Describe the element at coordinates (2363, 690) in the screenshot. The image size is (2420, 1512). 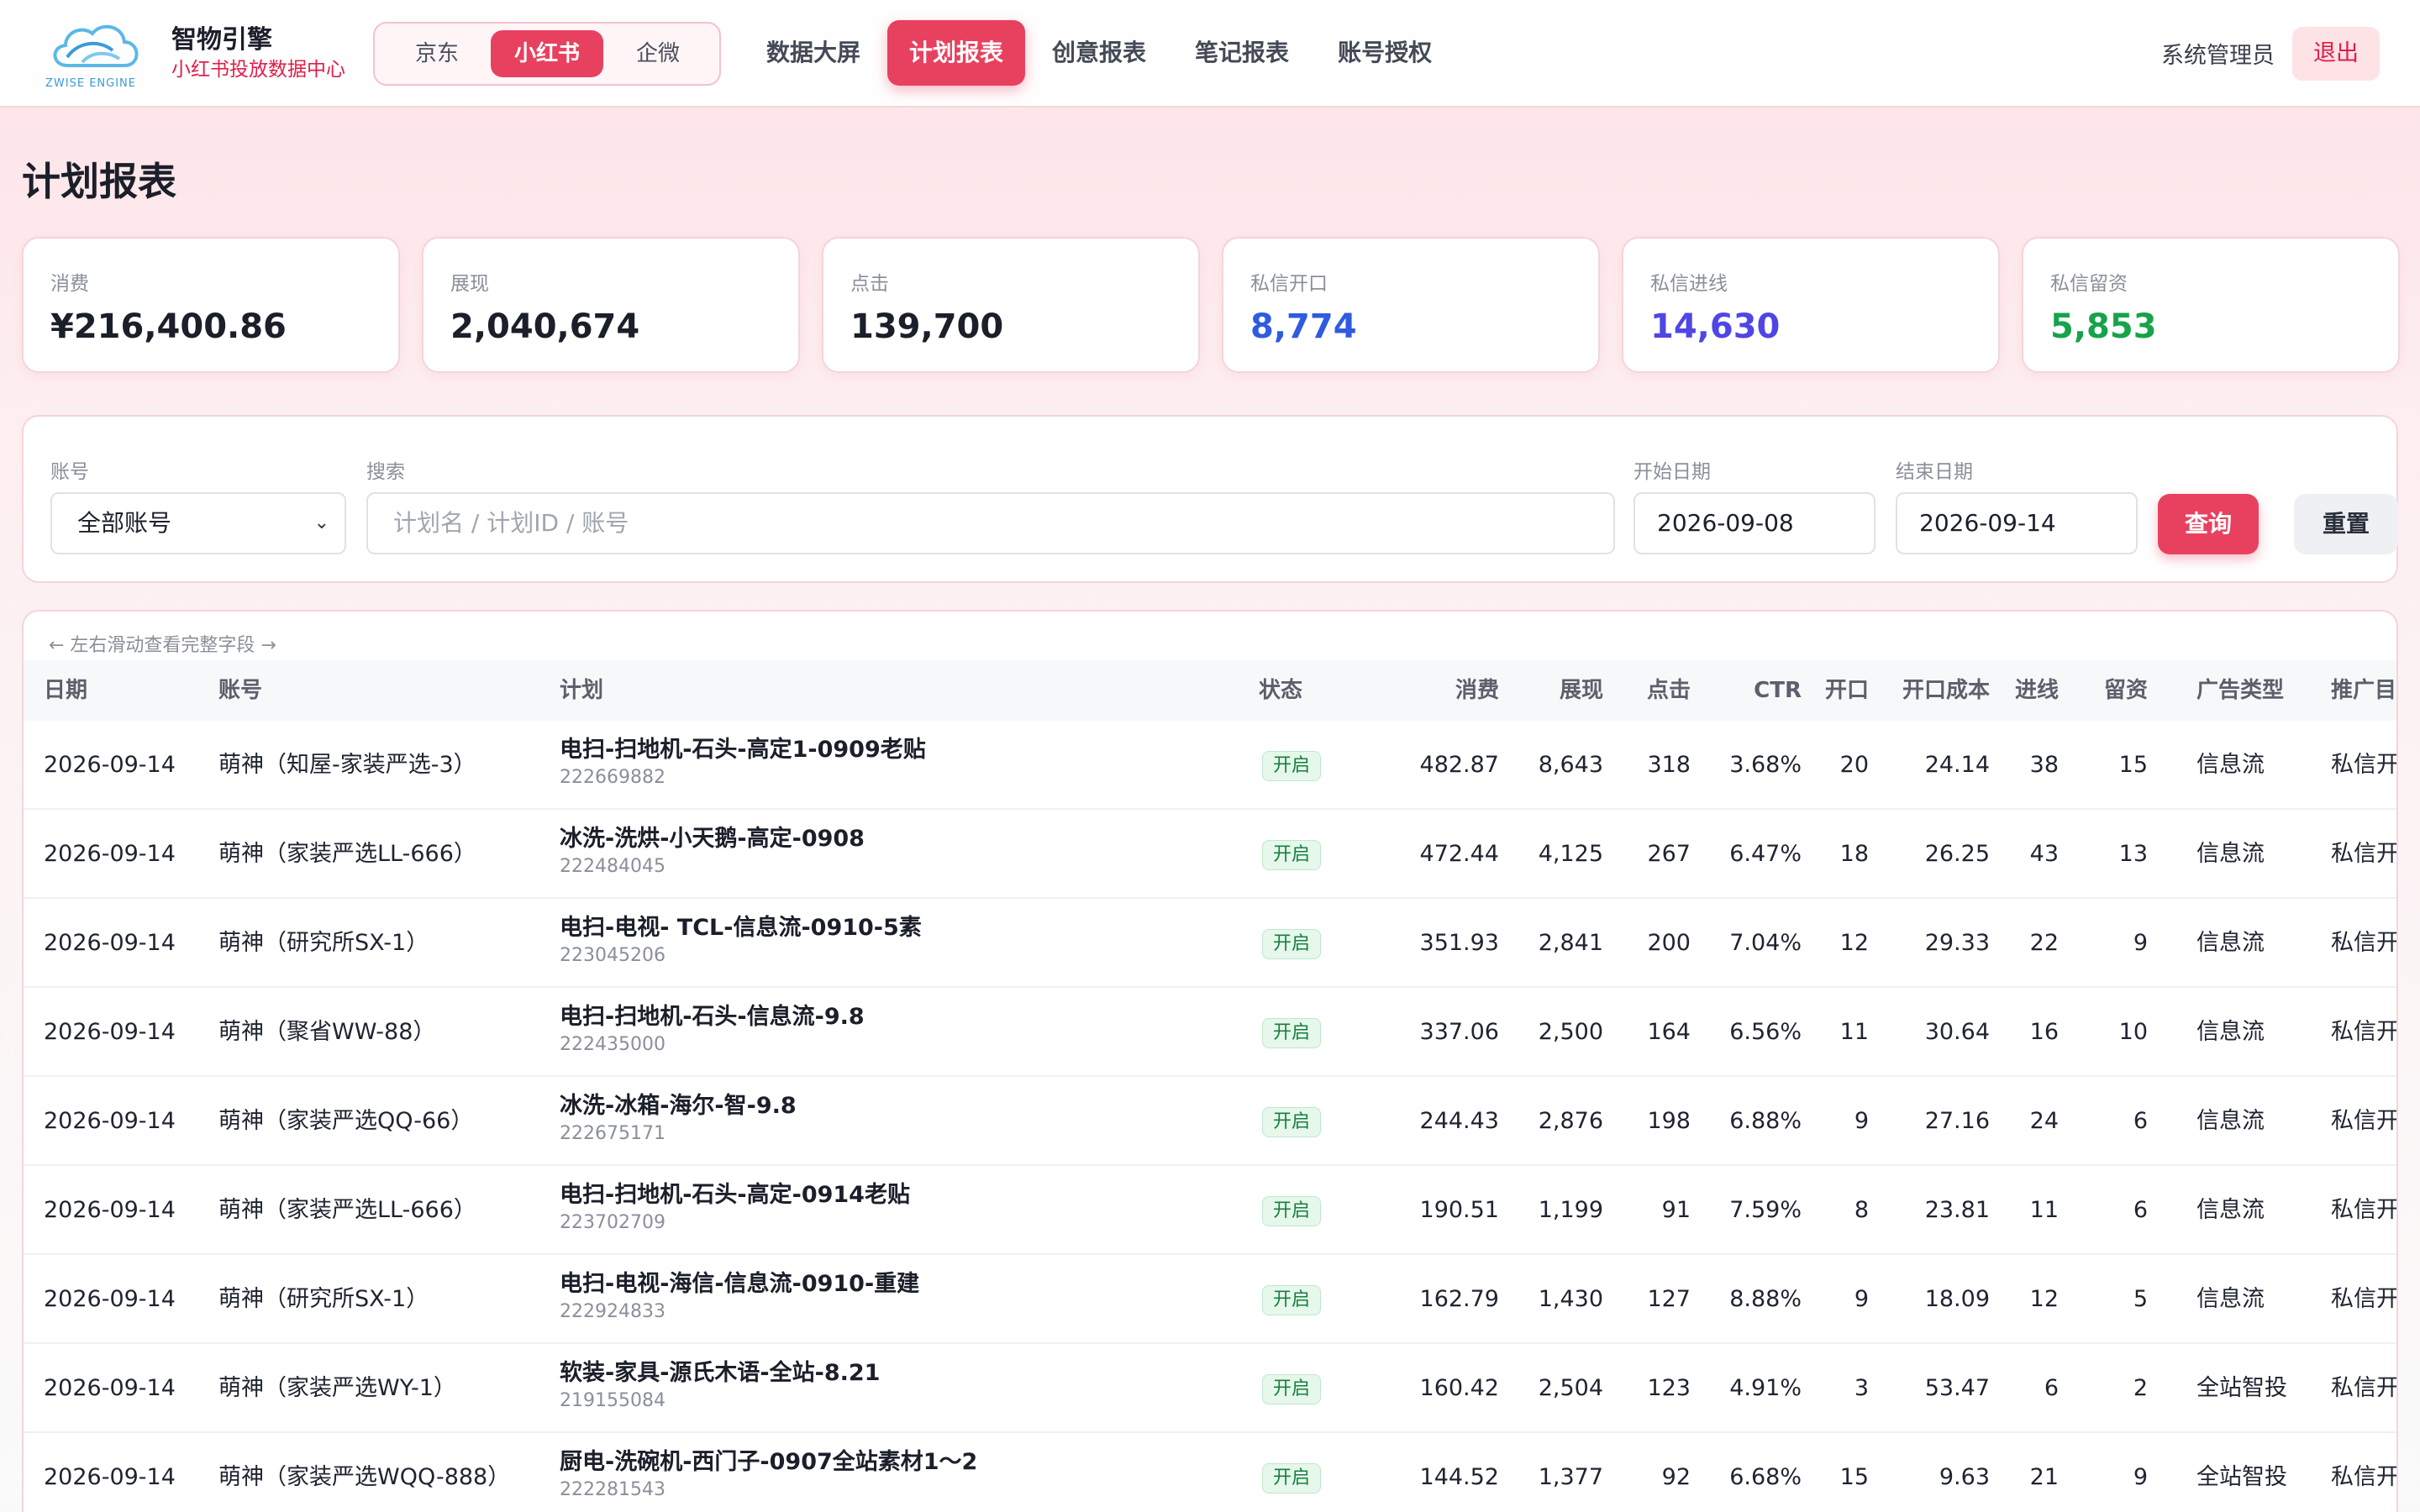
I see `col-goal: 推广目` at that location.